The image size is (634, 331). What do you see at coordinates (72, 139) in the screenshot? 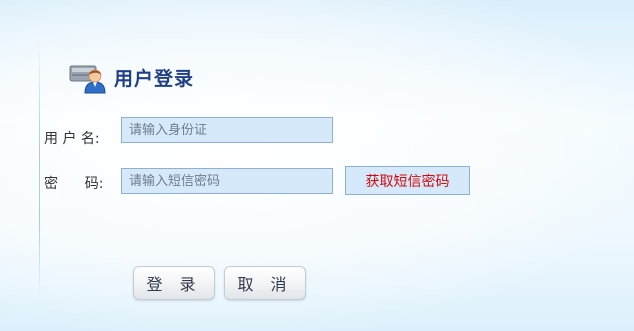
I see `username-label: 用 户 名:` at bounding box center [72, 139].